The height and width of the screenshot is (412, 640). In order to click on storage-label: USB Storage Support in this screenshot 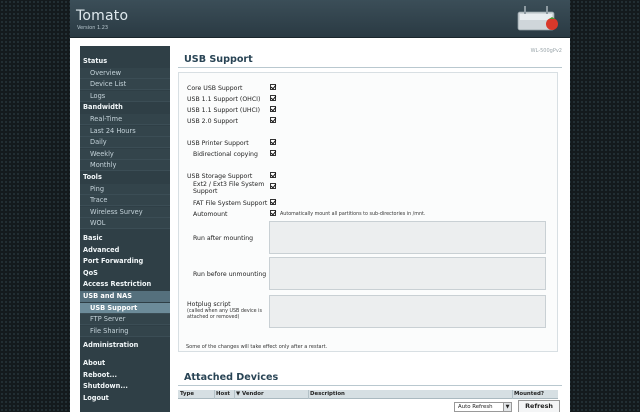, I will do `click(220, 176)`.